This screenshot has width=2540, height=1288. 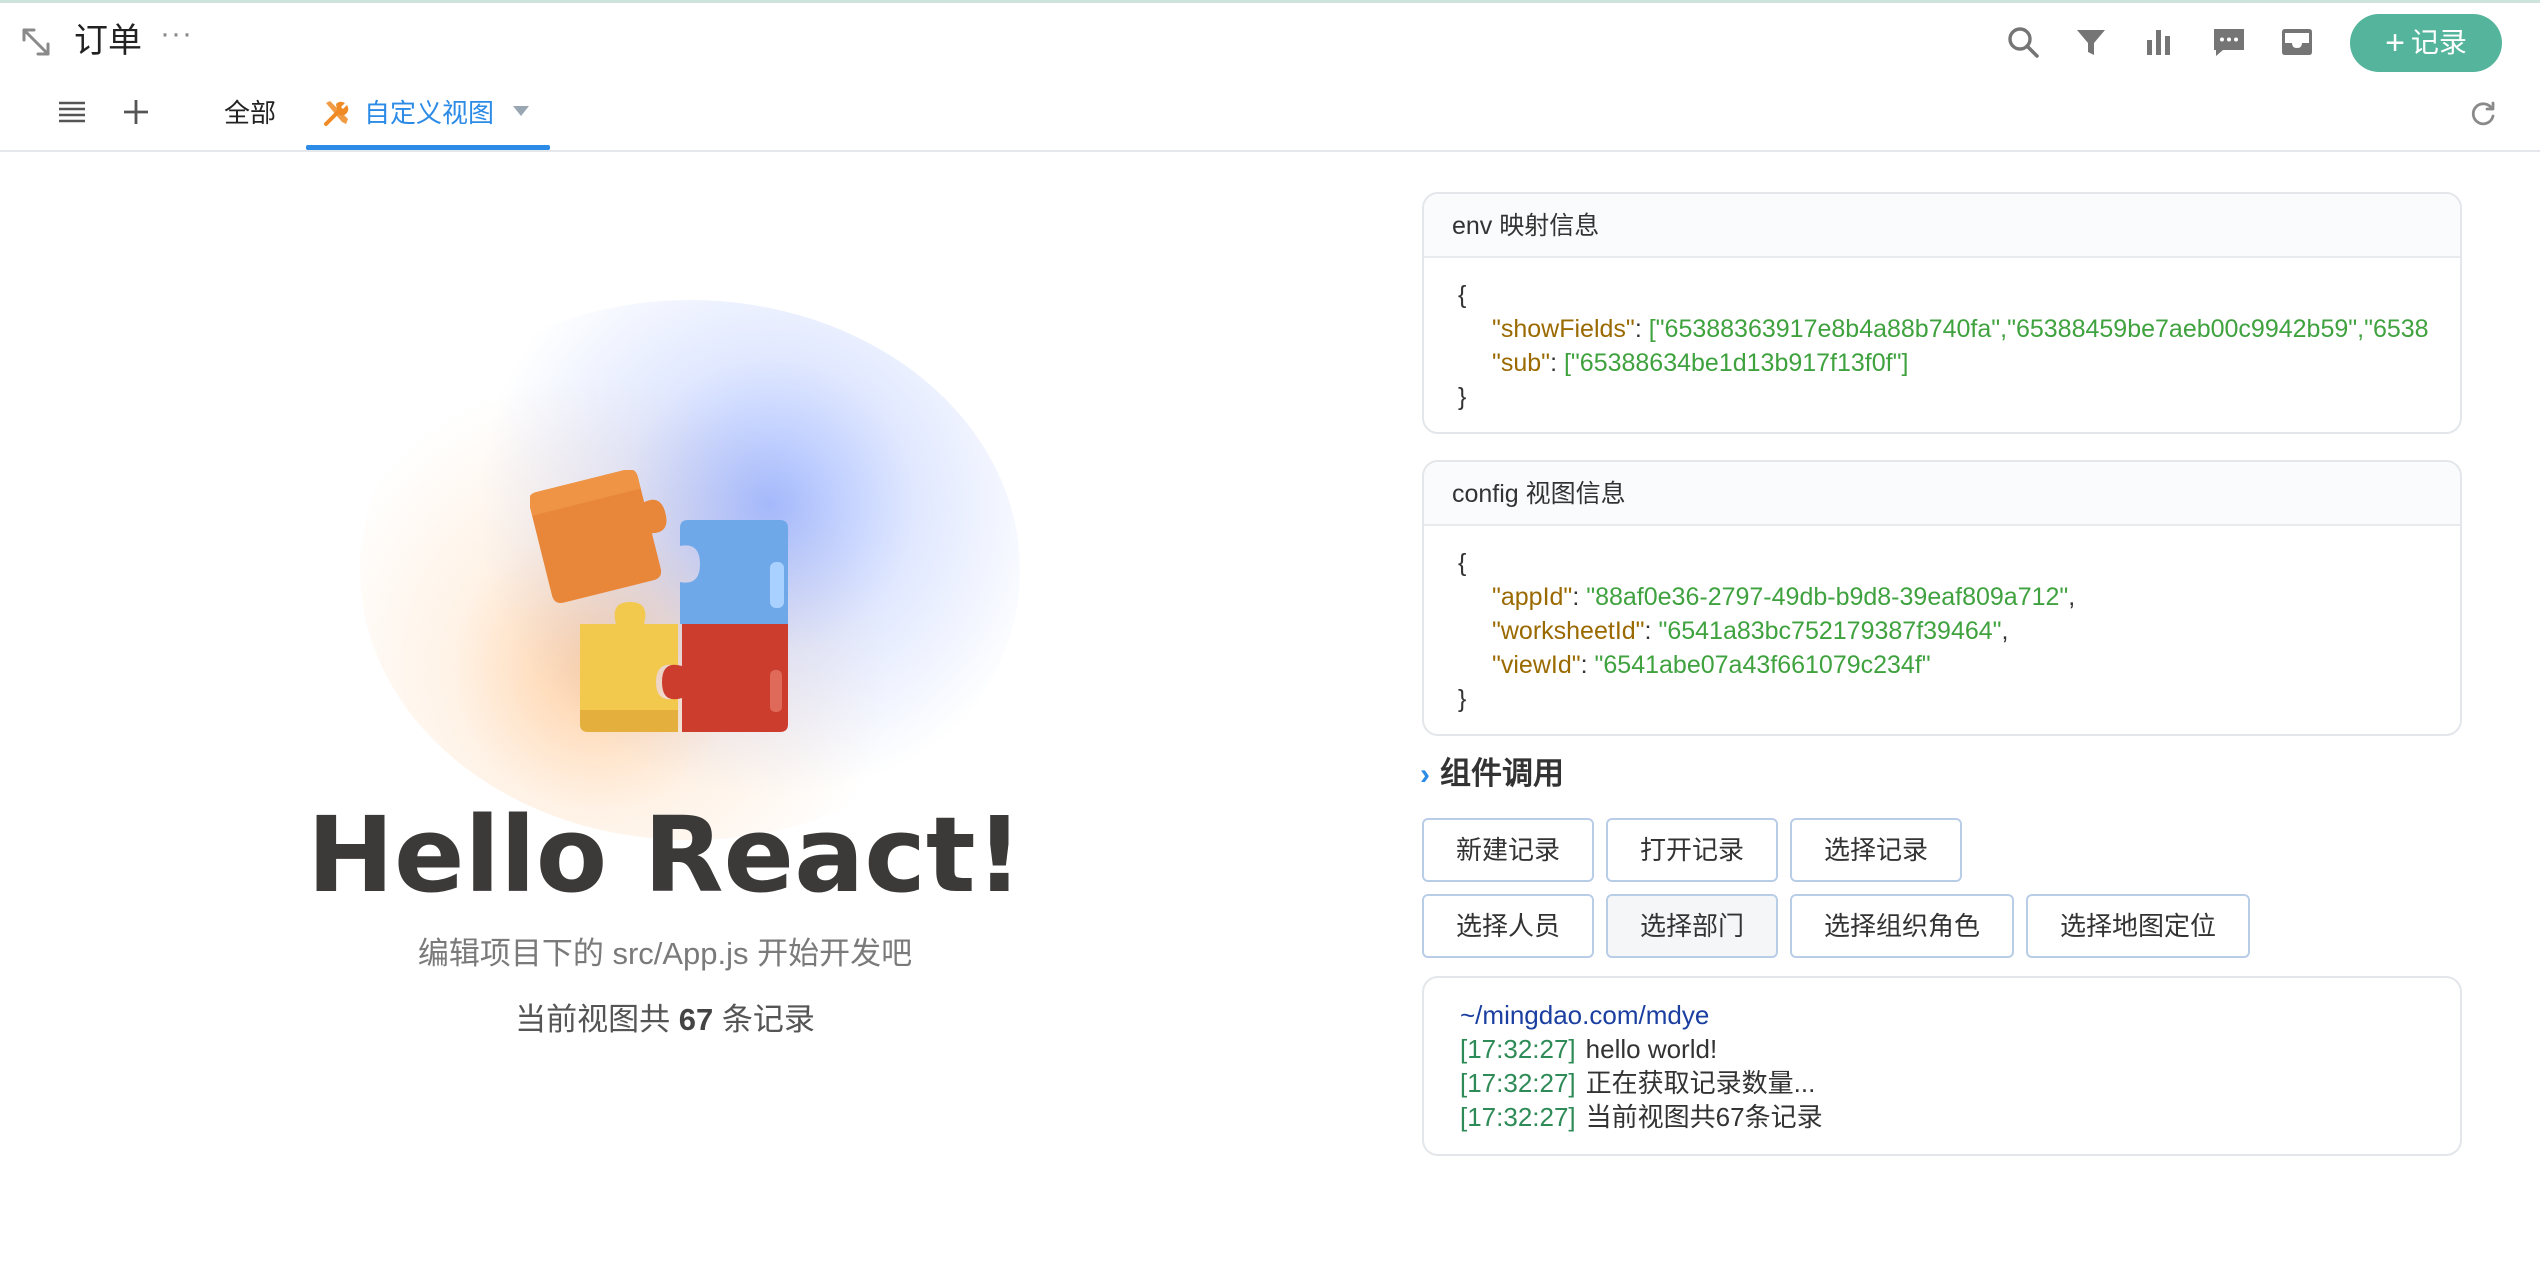 What do you see at coordinates (108, 41) in the screenshot?
I see `page-title: 订单` at bounding box center [108, 41].